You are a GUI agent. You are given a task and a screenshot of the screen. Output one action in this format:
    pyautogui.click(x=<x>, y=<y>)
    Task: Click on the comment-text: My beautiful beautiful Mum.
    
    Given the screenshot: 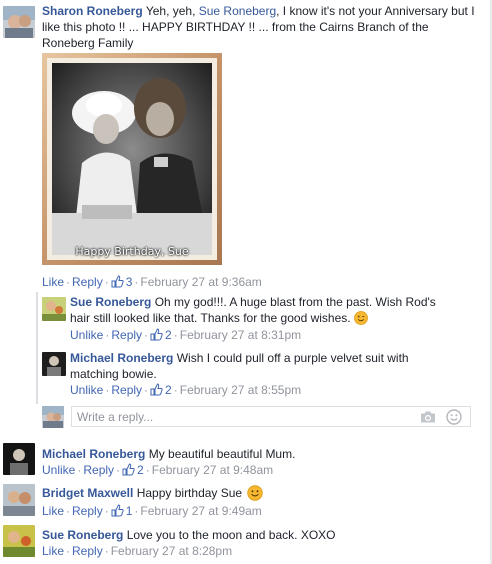 What is the action you would take?
    pyautogui.click(x=222, y=454)
    